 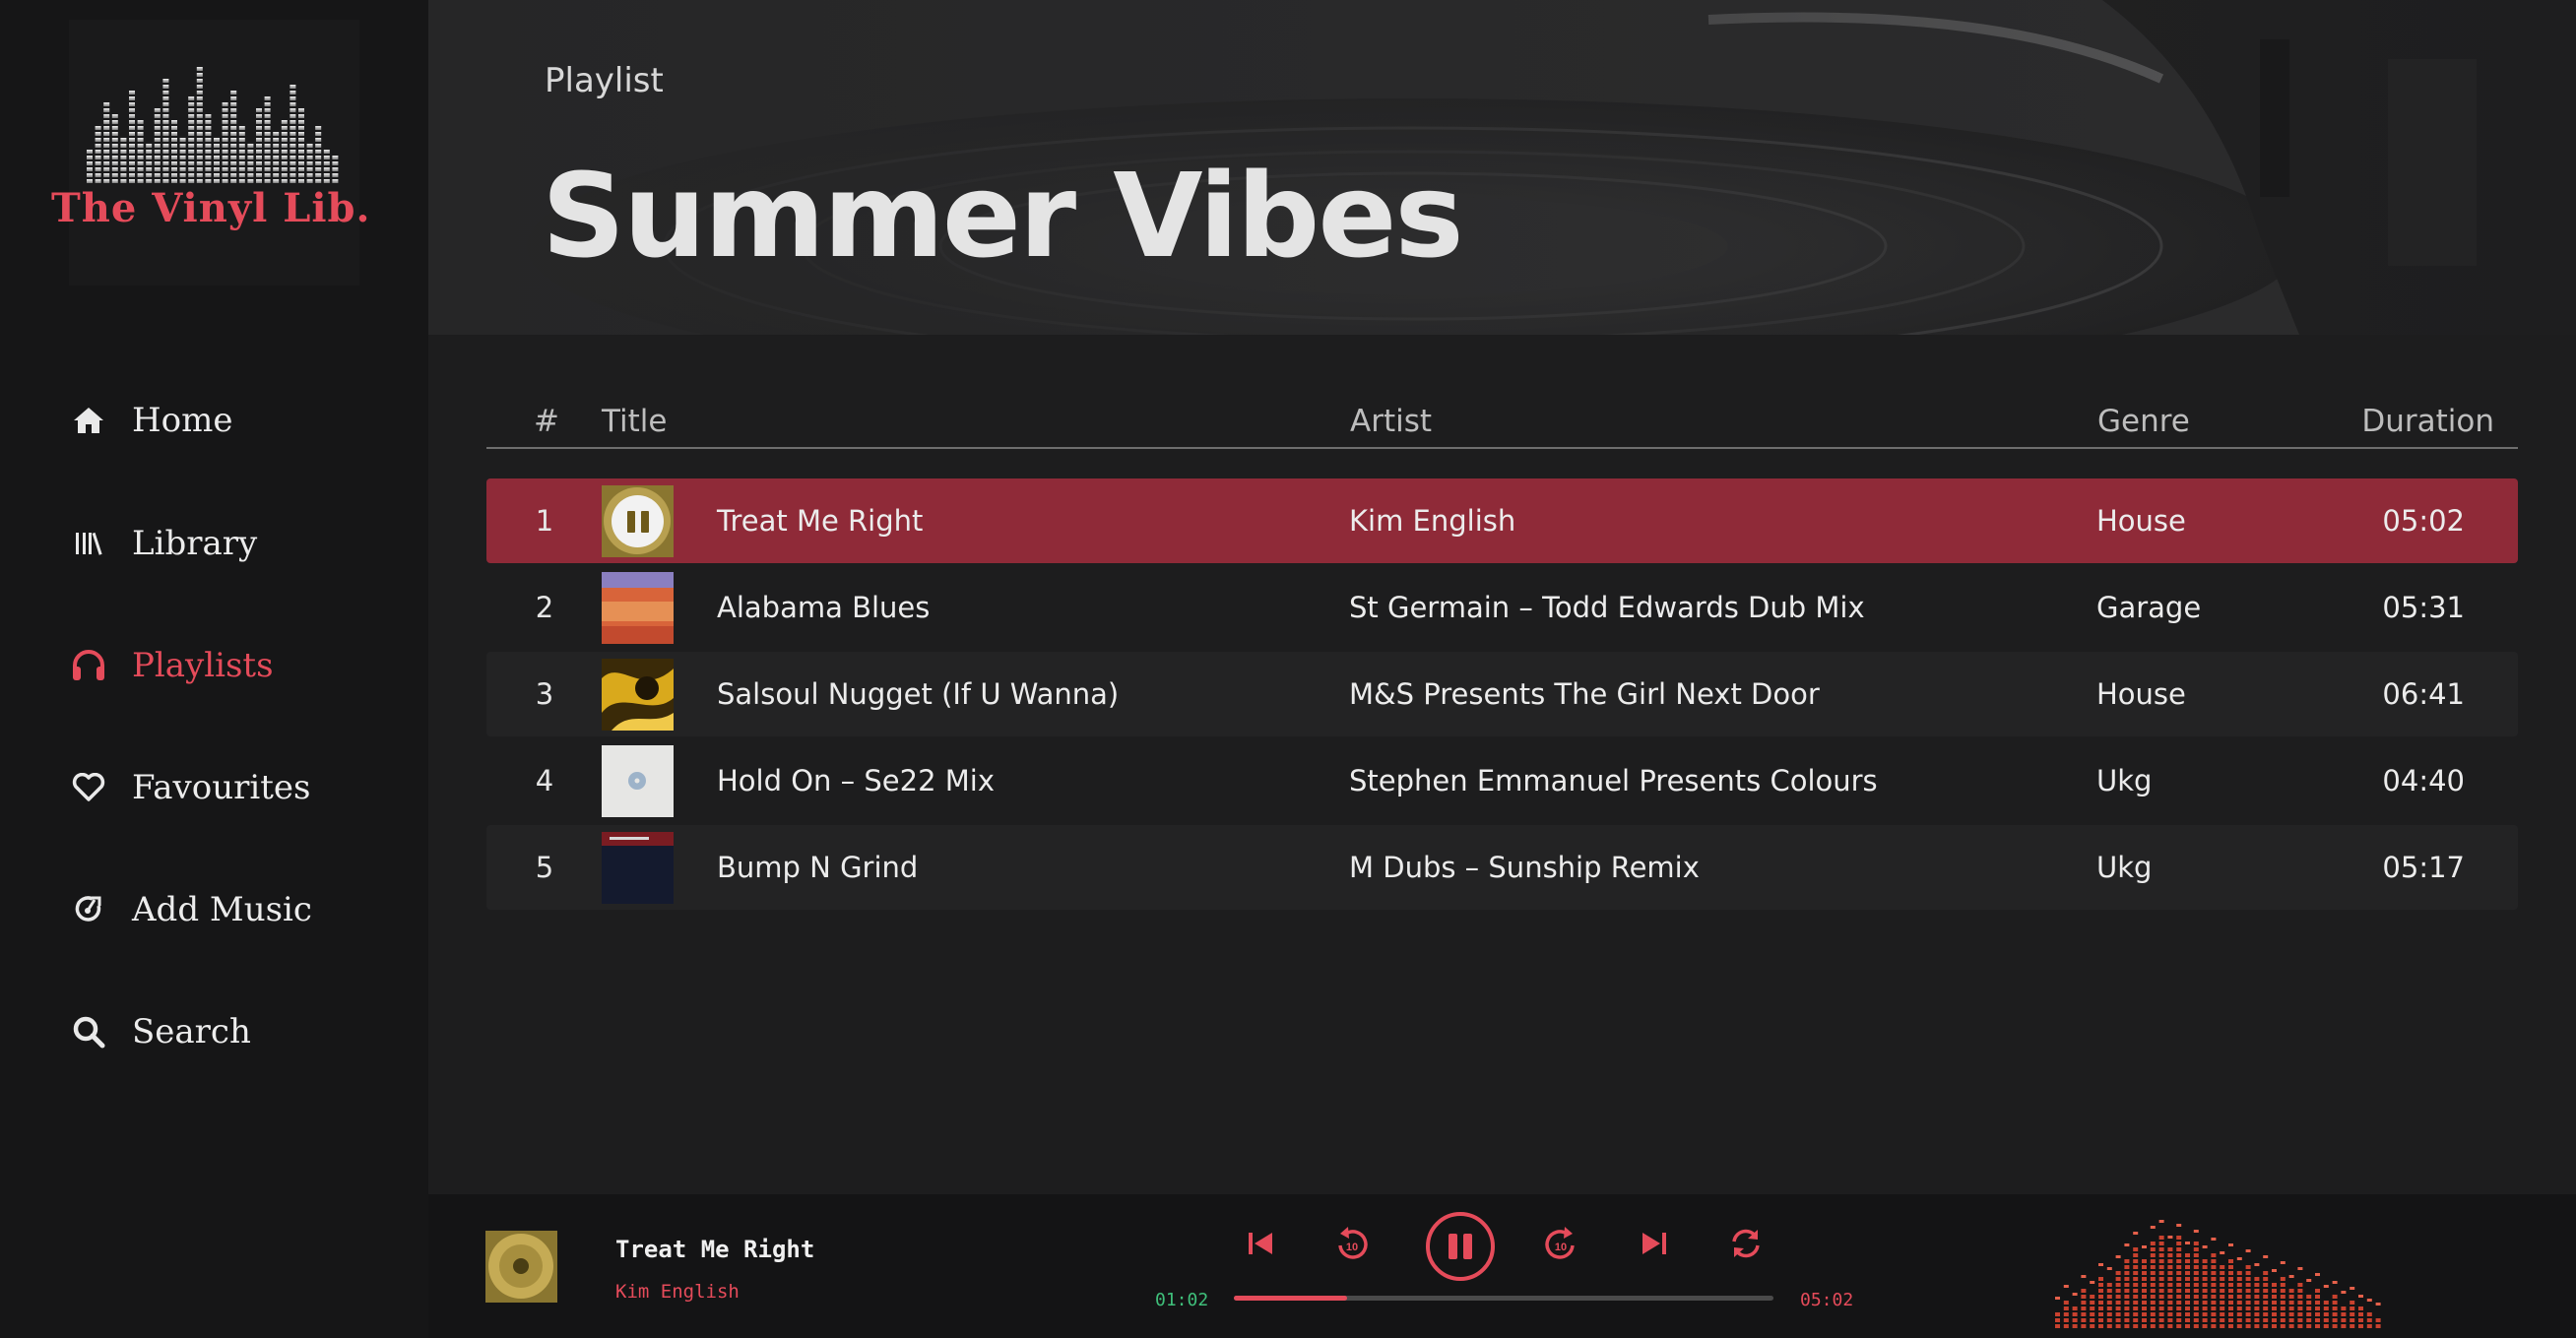 I want to click on column-header-number: #, so click(x=546, y=421).